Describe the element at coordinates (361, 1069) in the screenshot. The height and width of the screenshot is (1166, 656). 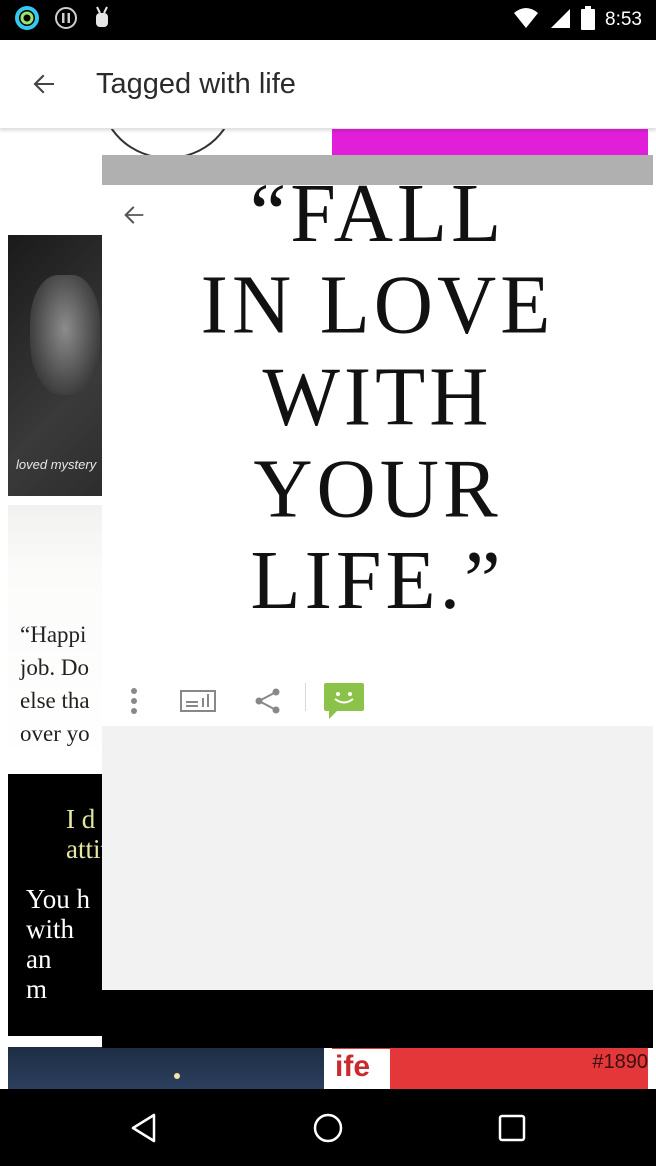
I see `image-word-snippet: ife` at that location.